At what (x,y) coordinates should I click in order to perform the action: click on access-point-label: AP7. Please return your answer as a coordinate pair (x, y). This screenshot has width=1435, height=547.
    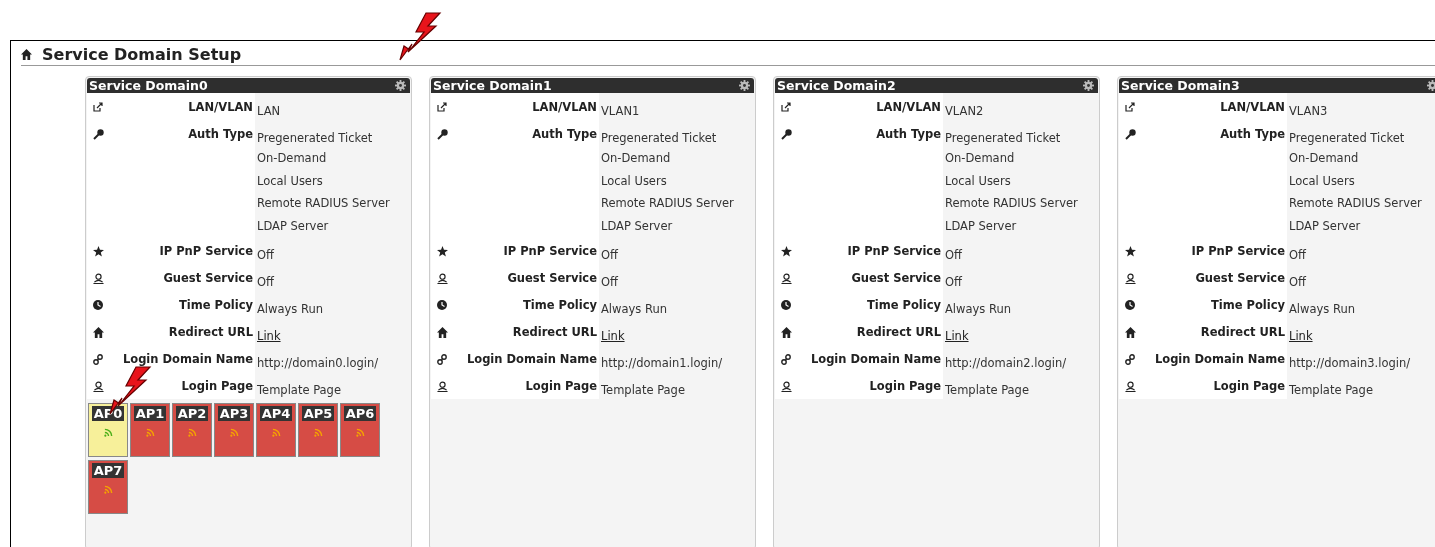
    Looking at the image, I should click on (108, 470).